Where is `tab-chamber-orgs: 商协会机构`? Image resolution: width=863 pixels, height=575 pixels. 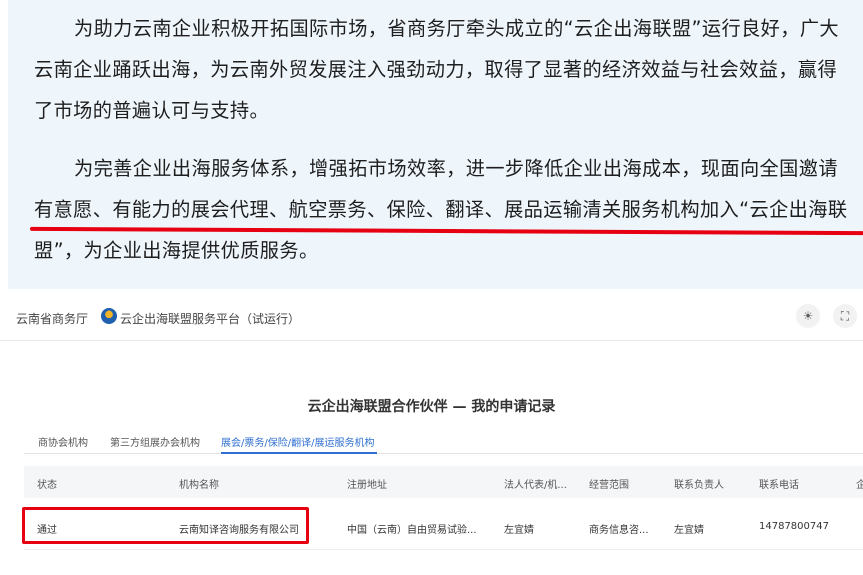
tab-chamber-orgs: 商协会机构 is located at coordinates (63, 441).